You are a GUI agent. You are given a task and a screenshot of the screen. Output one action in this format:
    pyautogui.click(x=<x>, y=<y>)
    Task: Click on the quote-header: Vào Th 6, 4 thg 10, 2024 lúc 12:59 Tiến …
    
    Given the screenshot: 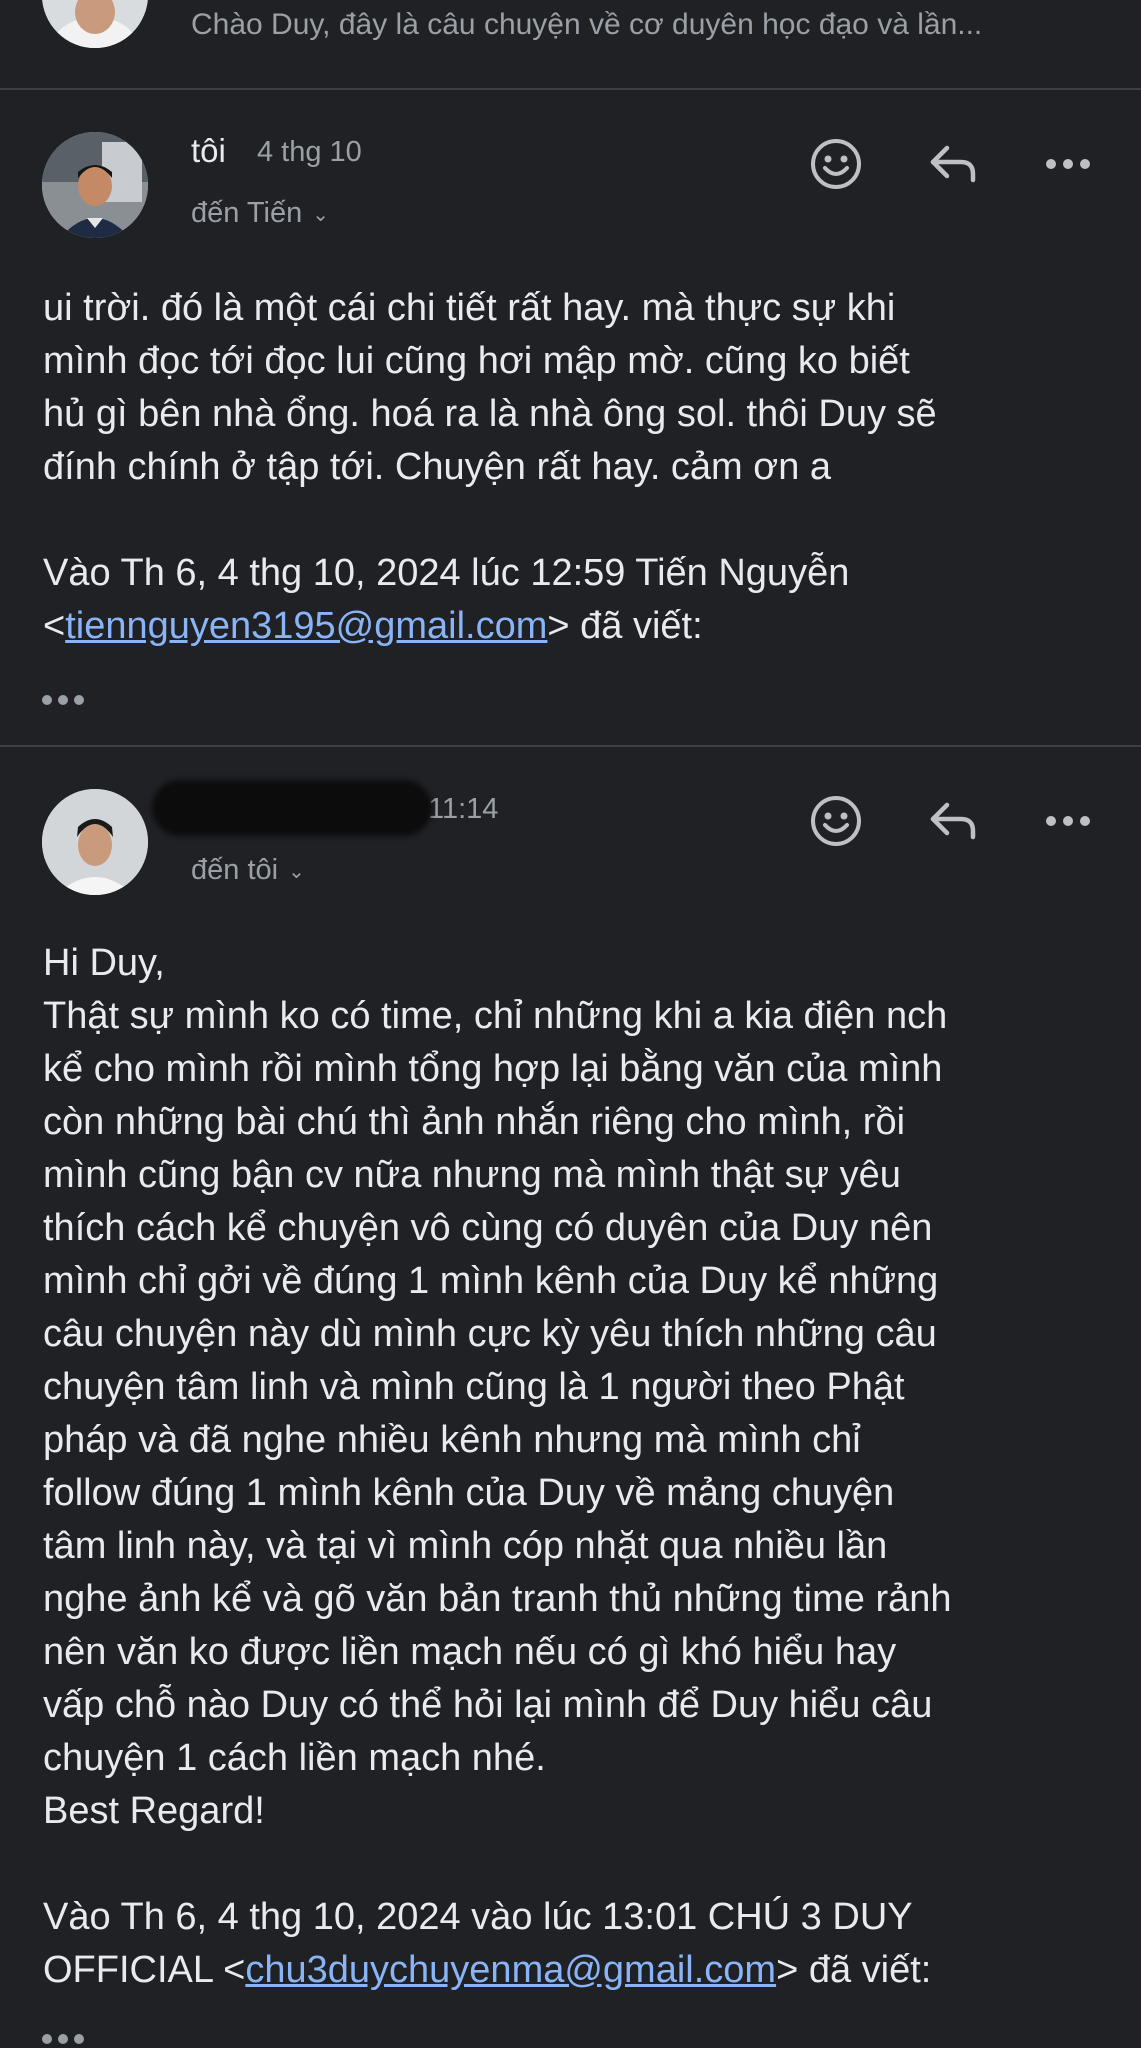 What is the action you would take?
    pyautogui.click(x=446, y=573)
    